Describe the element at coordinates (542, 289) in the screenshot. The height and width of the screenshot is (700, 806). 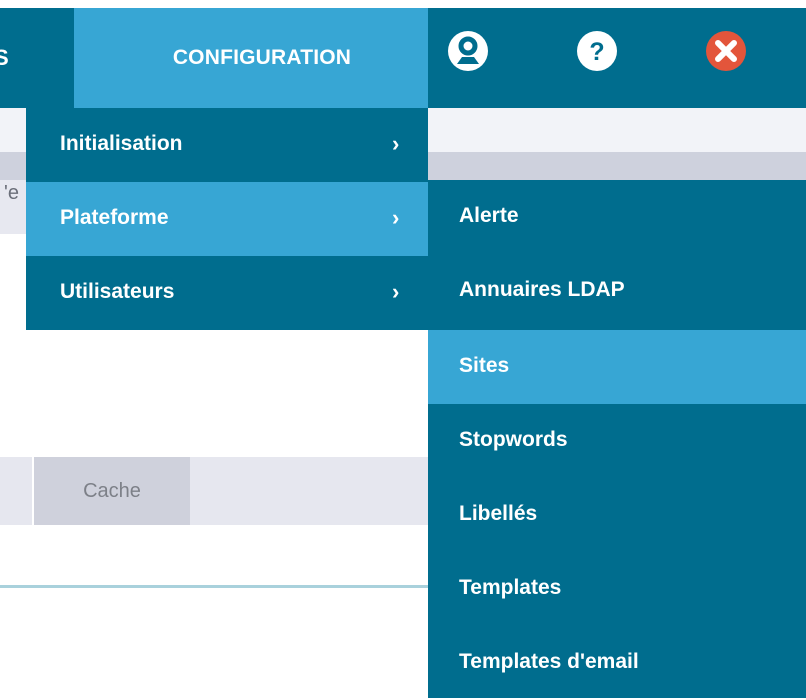
I see `submenu-item-label: Annuaires LDAP` at that location.